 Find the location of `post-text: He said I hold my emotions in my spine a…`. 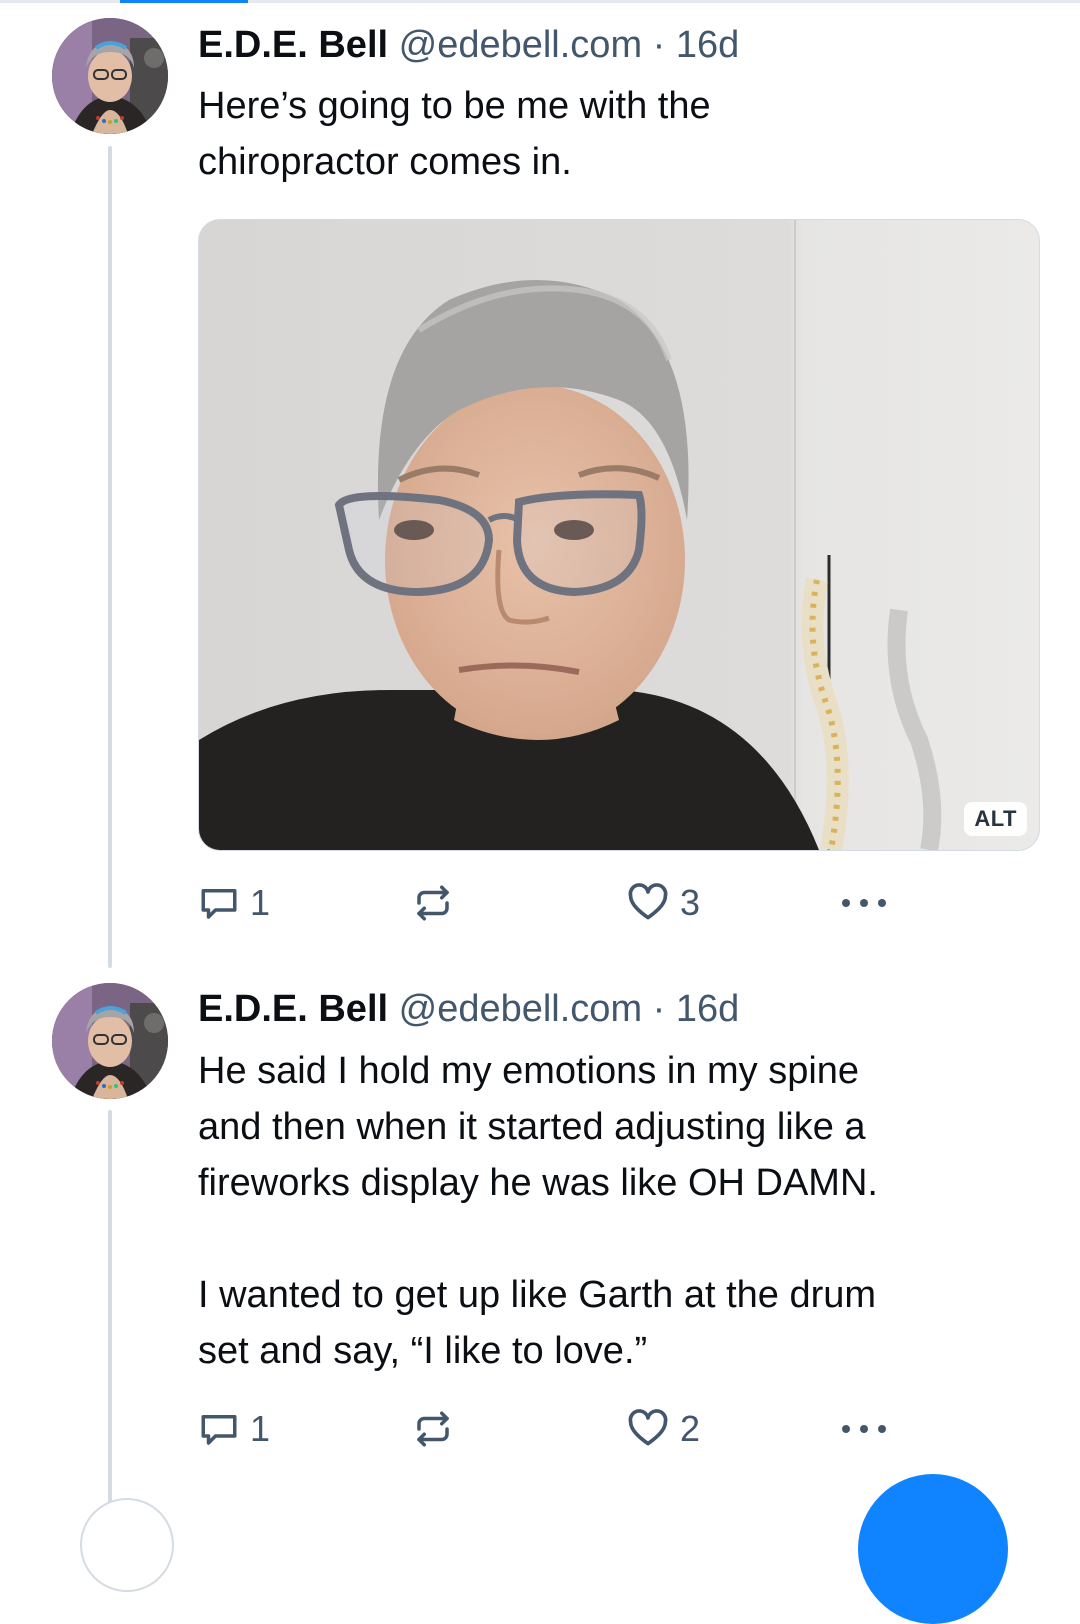

post-text: He said I hold my emotions in my spine a… is located at coordinates (538, 1211).